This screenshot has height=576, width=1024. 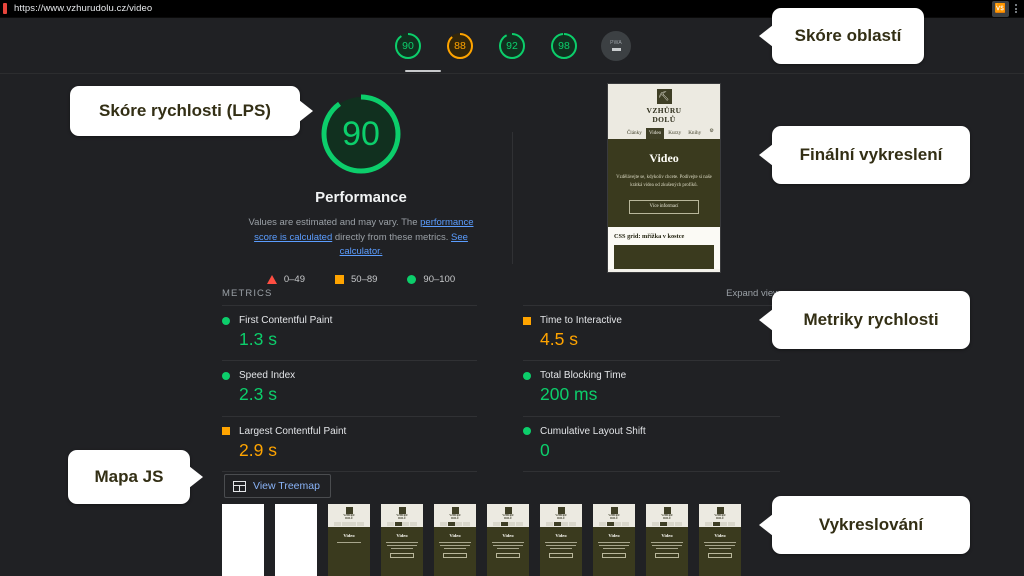 I want to click on pwa-label: PWA, so click(x=616, y=43).